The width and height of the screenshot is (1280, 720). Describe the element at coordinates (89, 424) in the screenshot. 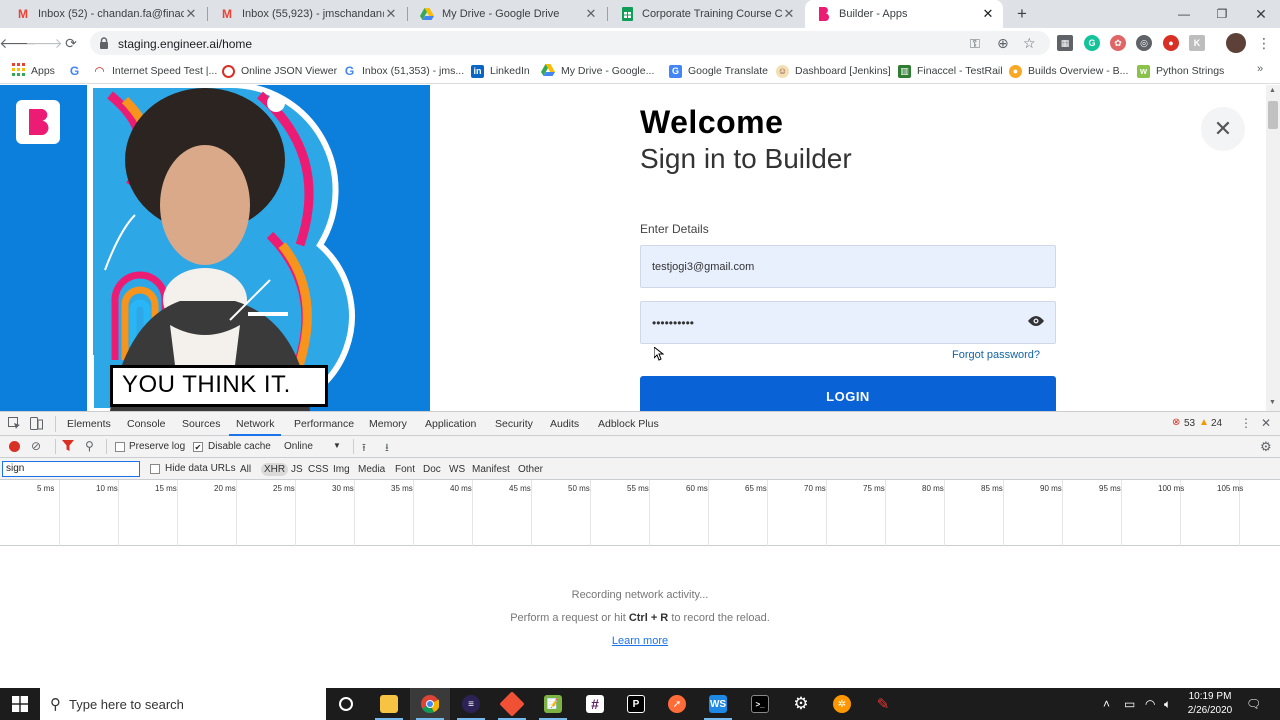

I see `devtools-tab-elements: Elements` at that location.